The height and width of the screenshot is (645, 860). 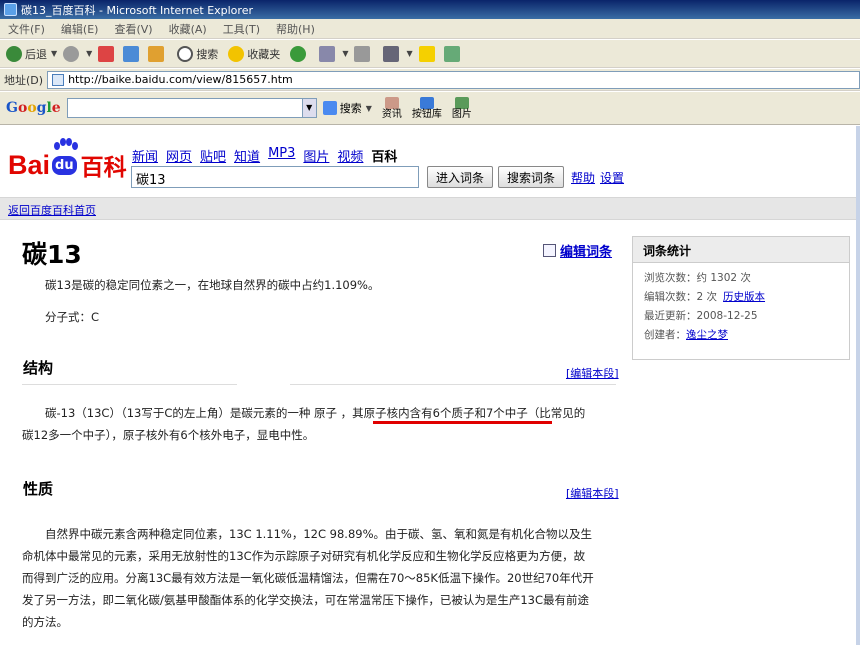 What do you see at coordinates (80, 29) in the screenshot?
I see `menu-edit: 编辑(E)` at bounding box center [80, 29].